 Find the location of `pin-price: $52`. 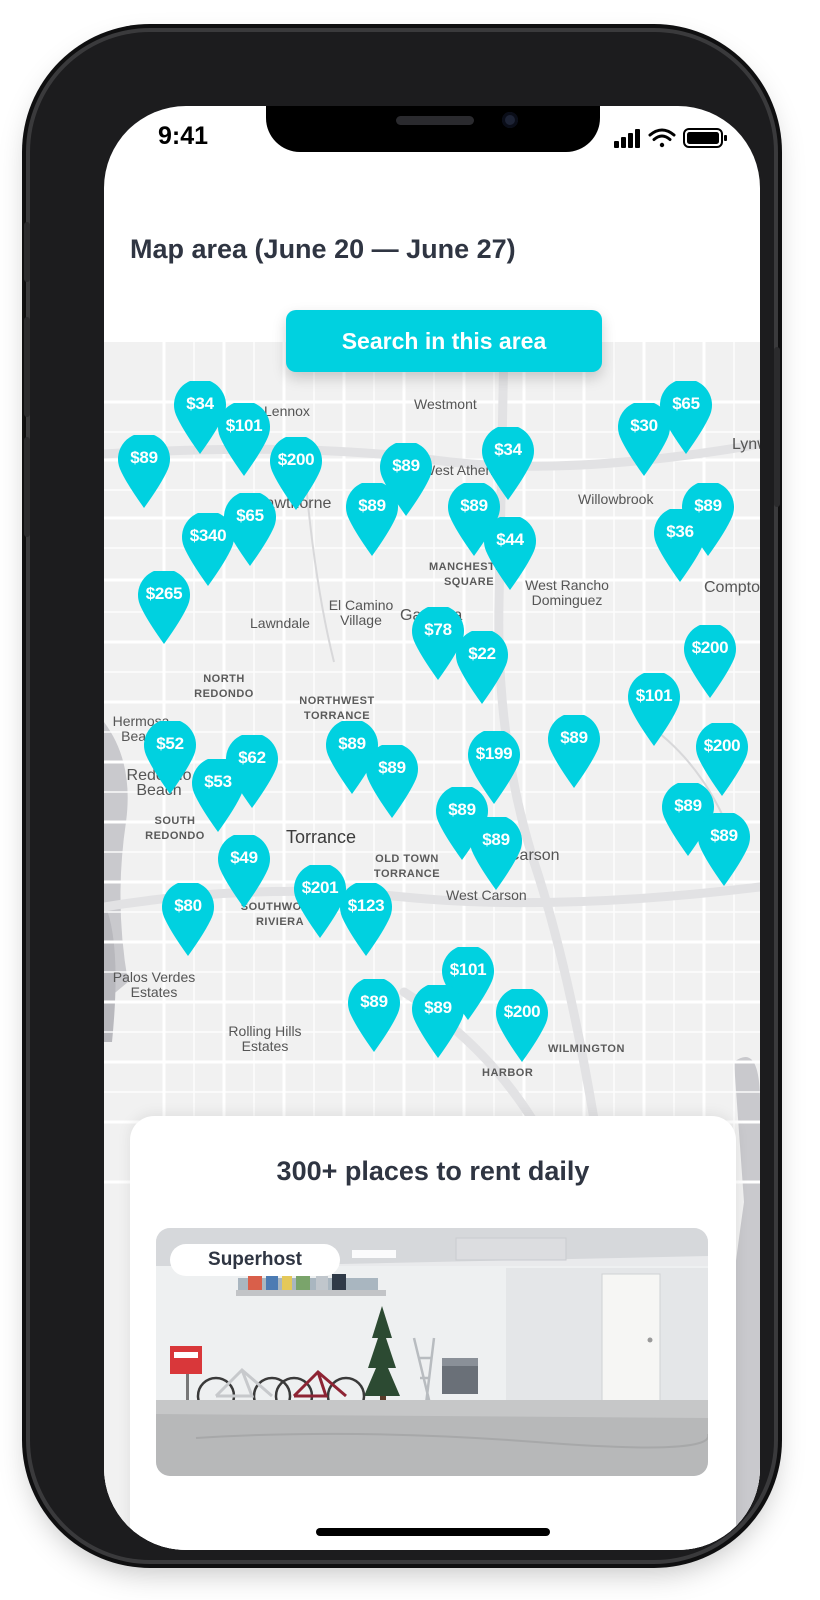

pin-price: $52 is located at coordinates (170, 743).